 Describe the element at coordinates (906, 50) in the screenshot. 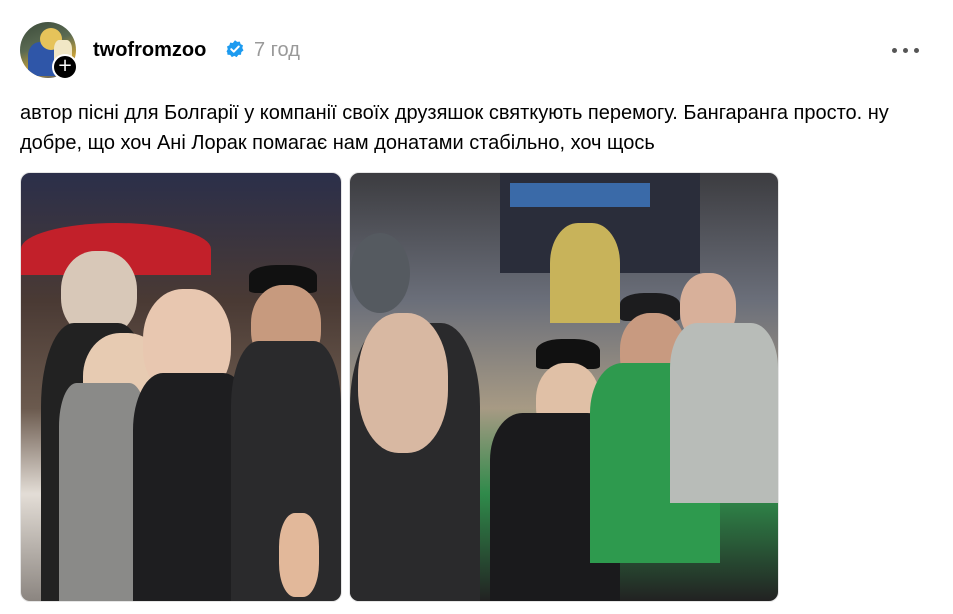

I see `more-options-icon` at that location.